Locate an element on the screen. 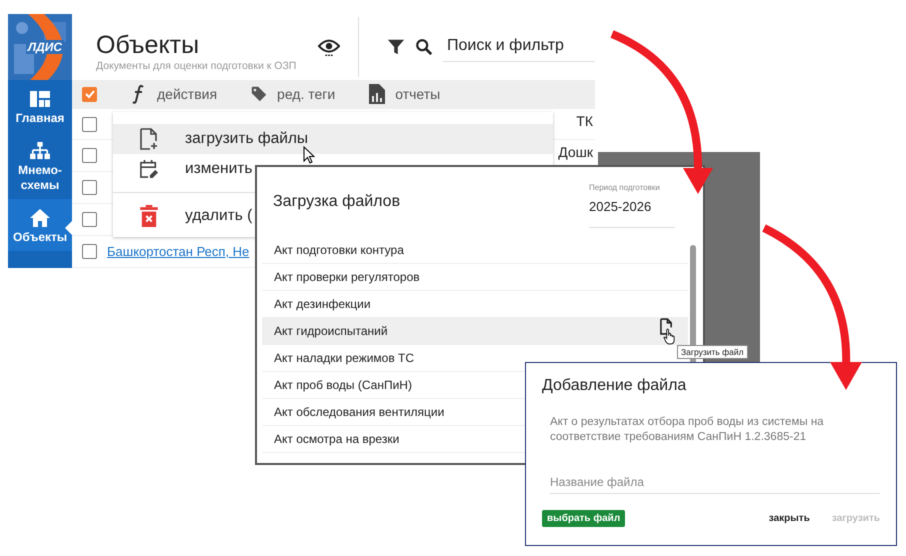 The width and height of the screenshot is (906, 556). page-title: Объекты is located at coordinates (148, 45).